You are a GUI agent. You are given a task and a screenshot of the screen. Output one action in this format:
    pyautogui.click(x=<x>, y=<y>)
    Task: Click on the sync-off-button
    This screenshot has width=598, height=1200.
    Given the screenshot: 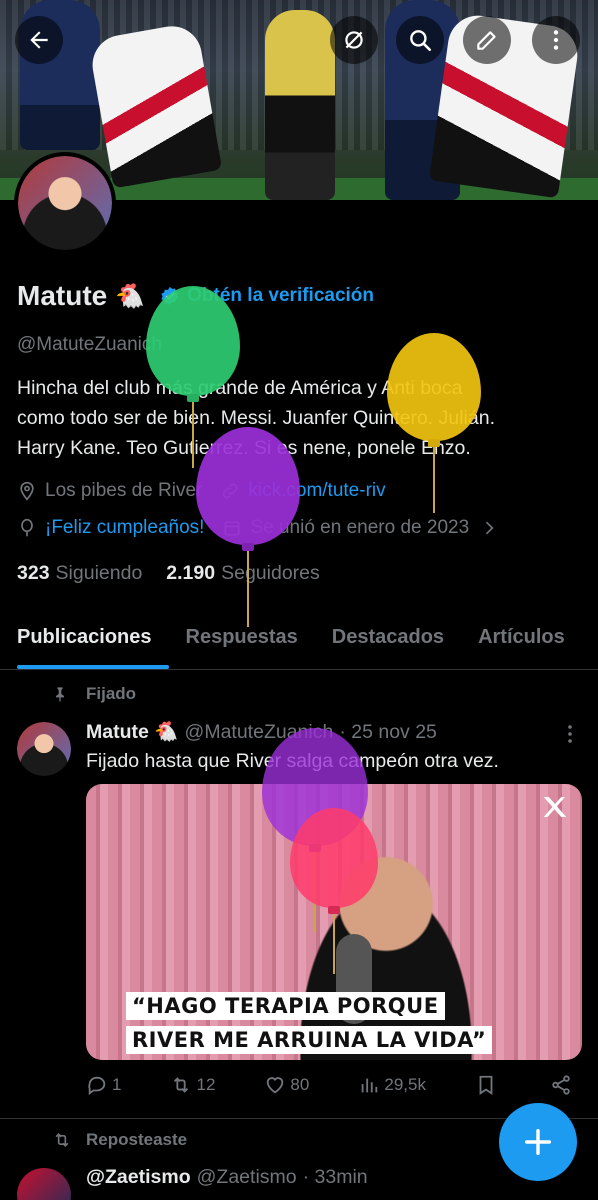 What is the action you would take?
    pyautogui.click(x=354, y=40)
    